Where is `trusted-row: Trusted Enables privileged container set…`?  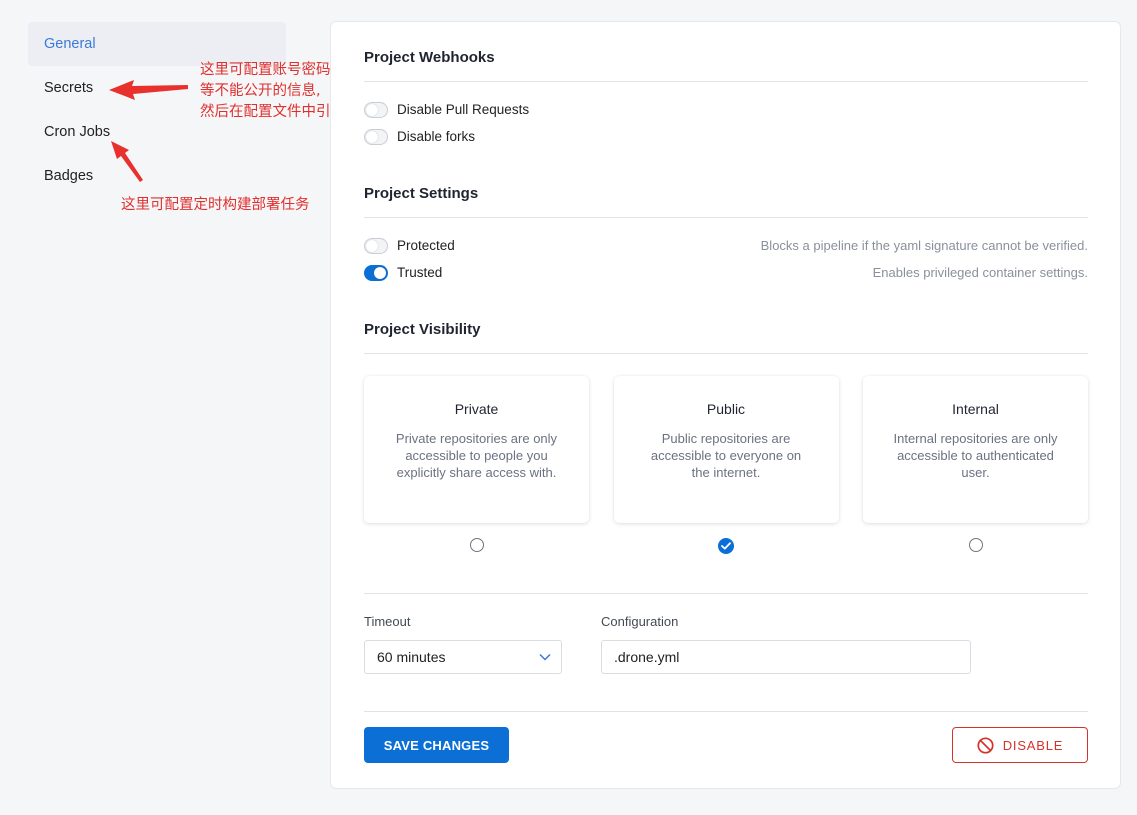
trusted-row: Trusted Enables privileged container set… is located at coordinates (726, 272).